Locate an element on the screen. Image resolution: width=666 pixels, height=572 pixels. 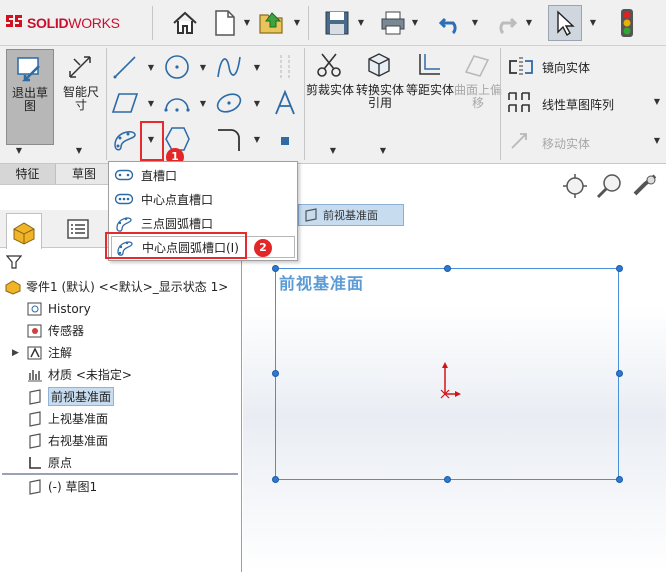
home-button is located at coordinates (185, 23).